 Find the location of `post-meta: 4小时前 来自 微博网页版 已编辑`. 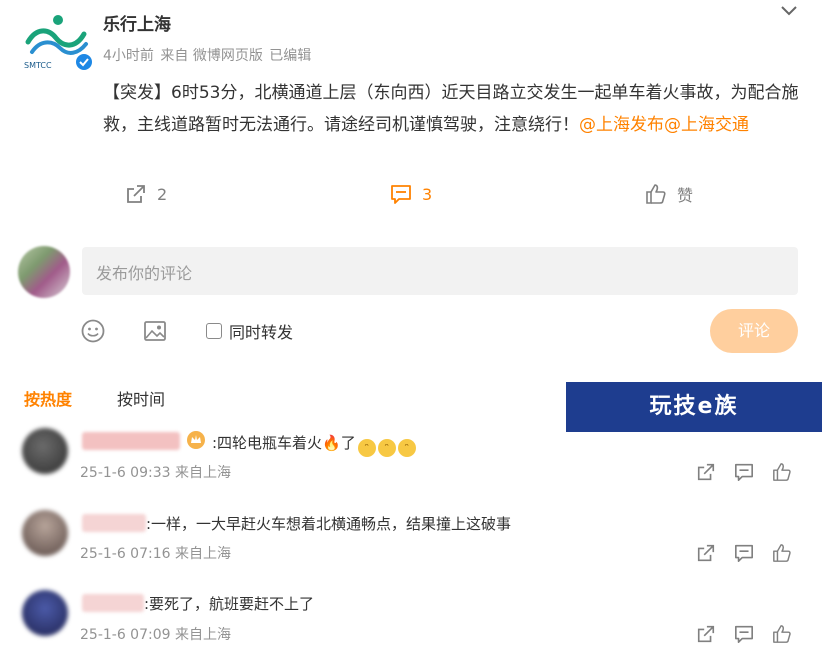

post-meta: 4小时前 来自 微博网页版 已编辑 is located at coordinates (208, 55).